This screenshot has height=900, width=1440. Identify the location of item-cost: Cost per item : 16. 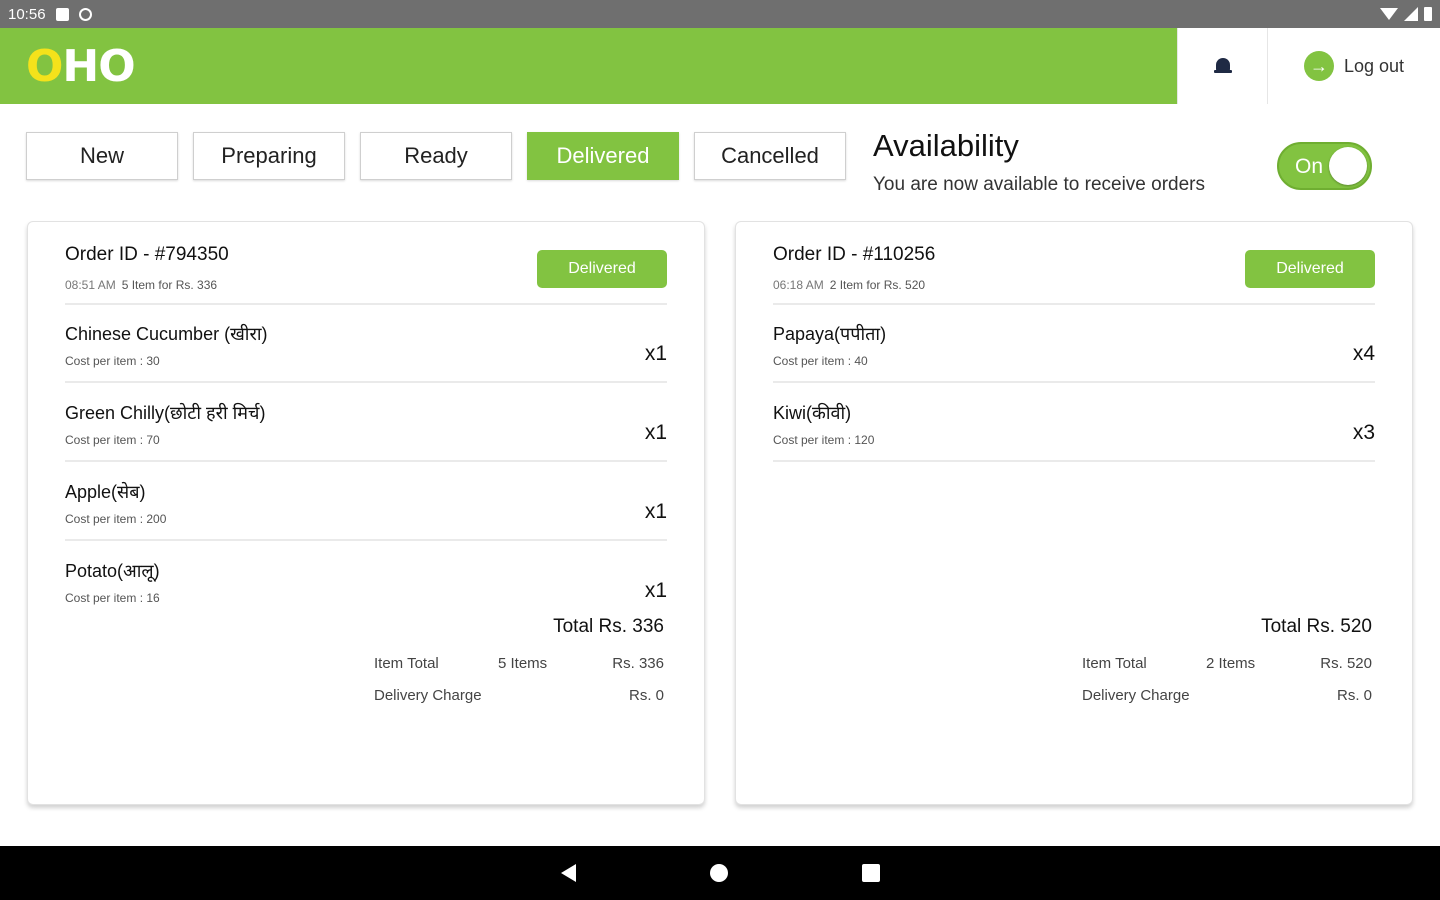
(112, 598).